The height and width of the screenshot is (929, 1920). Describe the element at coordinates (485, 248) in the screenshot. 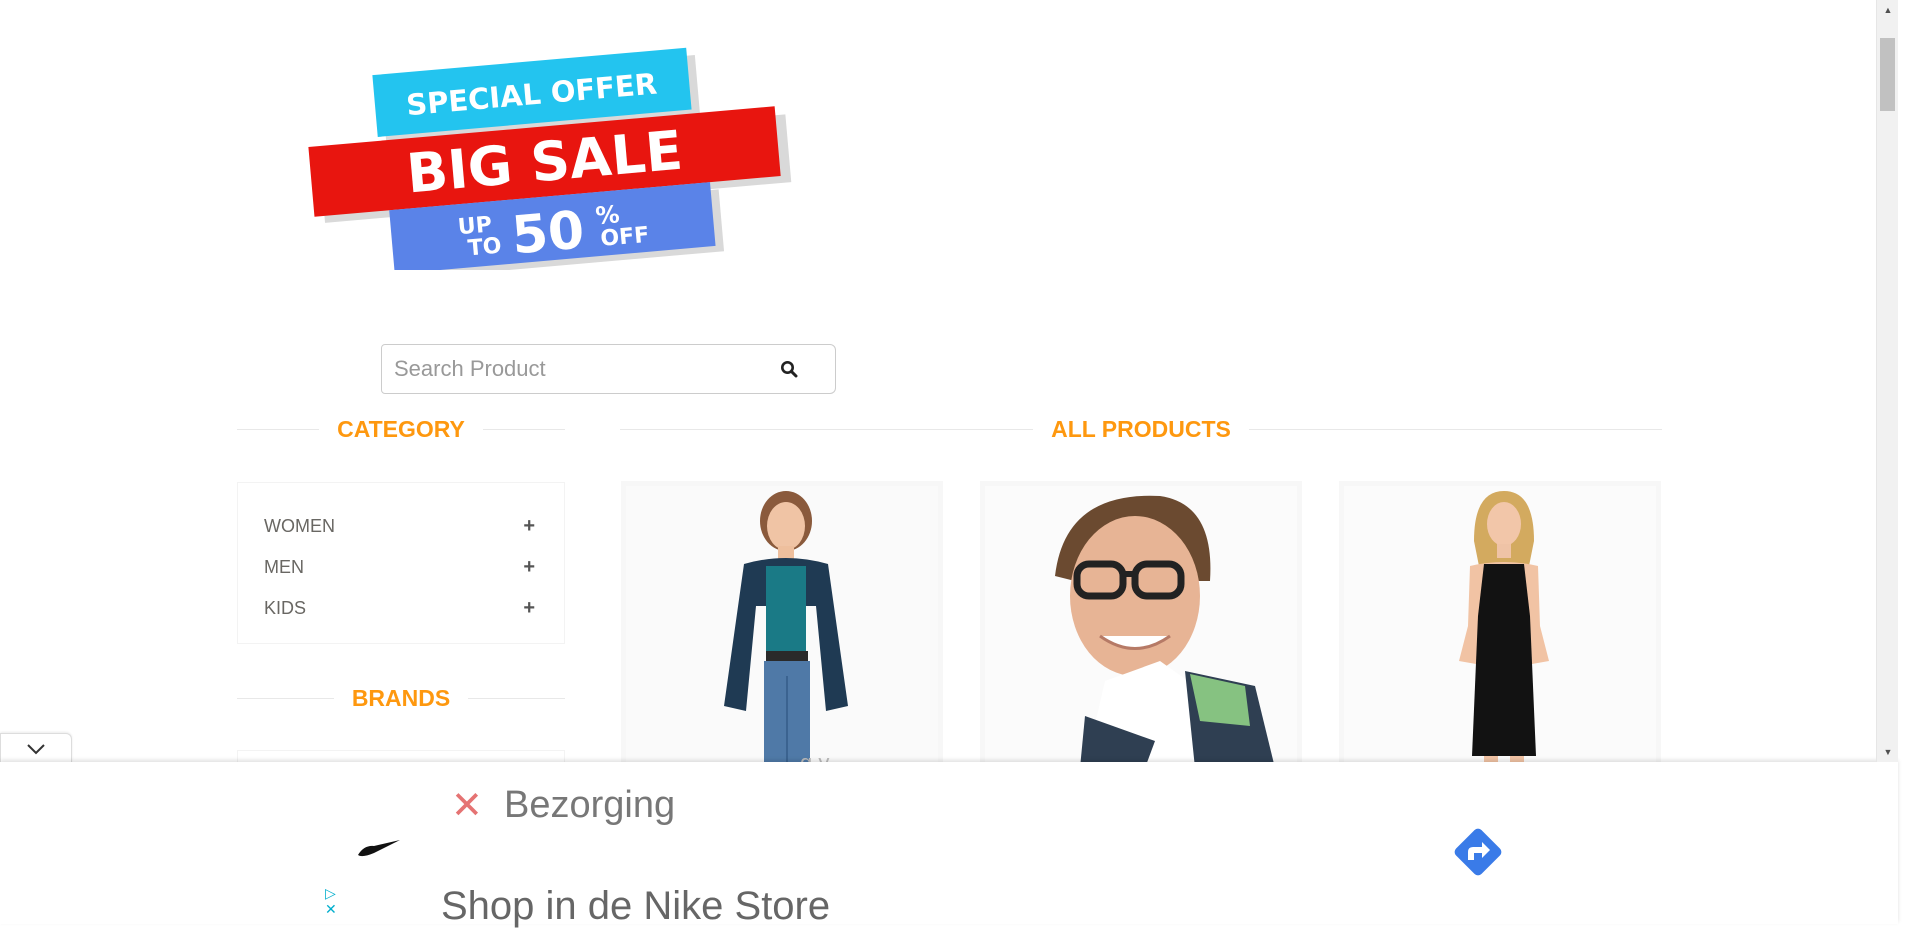

I see `svg-text: TO` at that location.